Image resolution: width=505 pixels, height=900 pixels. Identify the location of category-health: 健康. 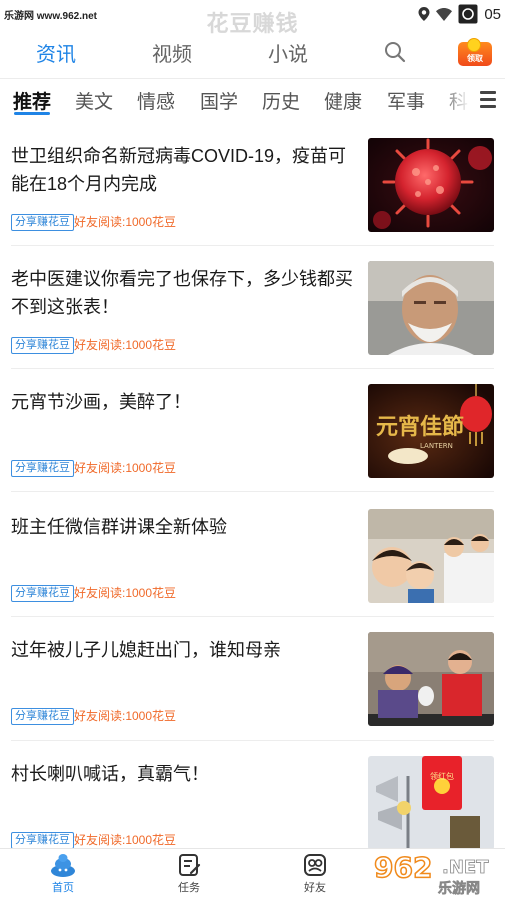
(343, 100).